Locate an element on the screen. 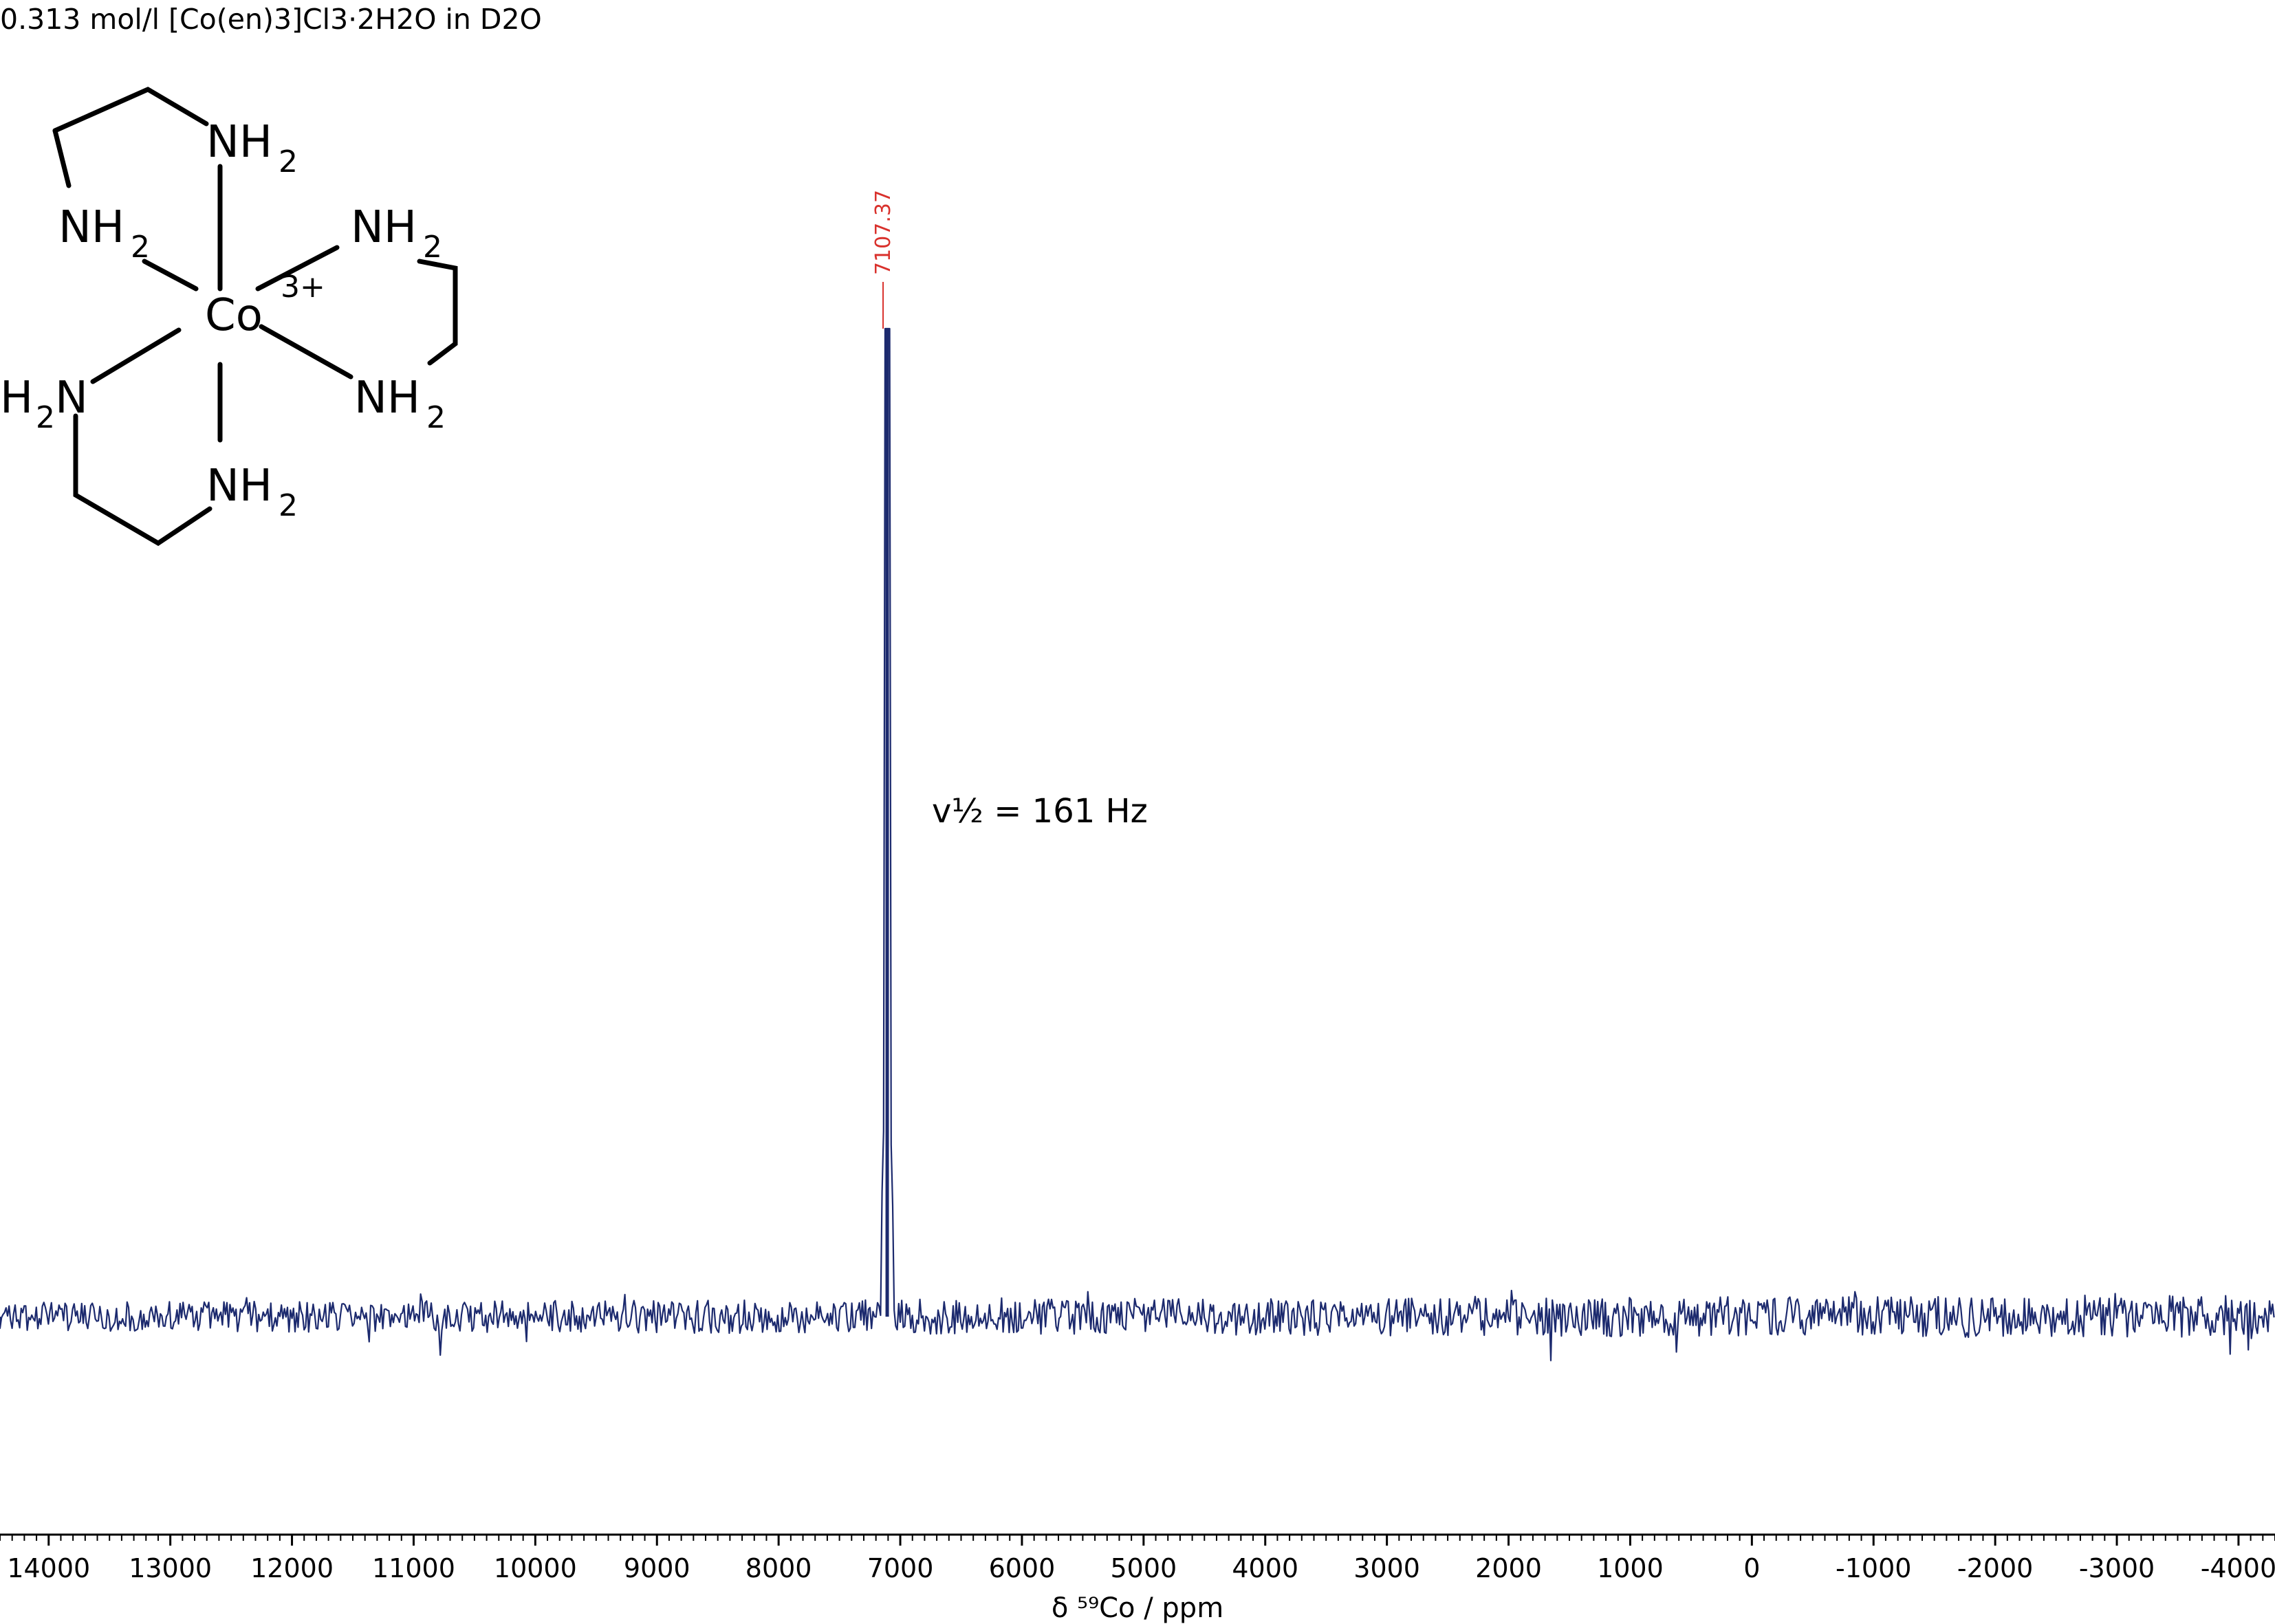 The image size is (2275, 1624). x-tick-label: 12000 is located at coordinates (292, 1568).